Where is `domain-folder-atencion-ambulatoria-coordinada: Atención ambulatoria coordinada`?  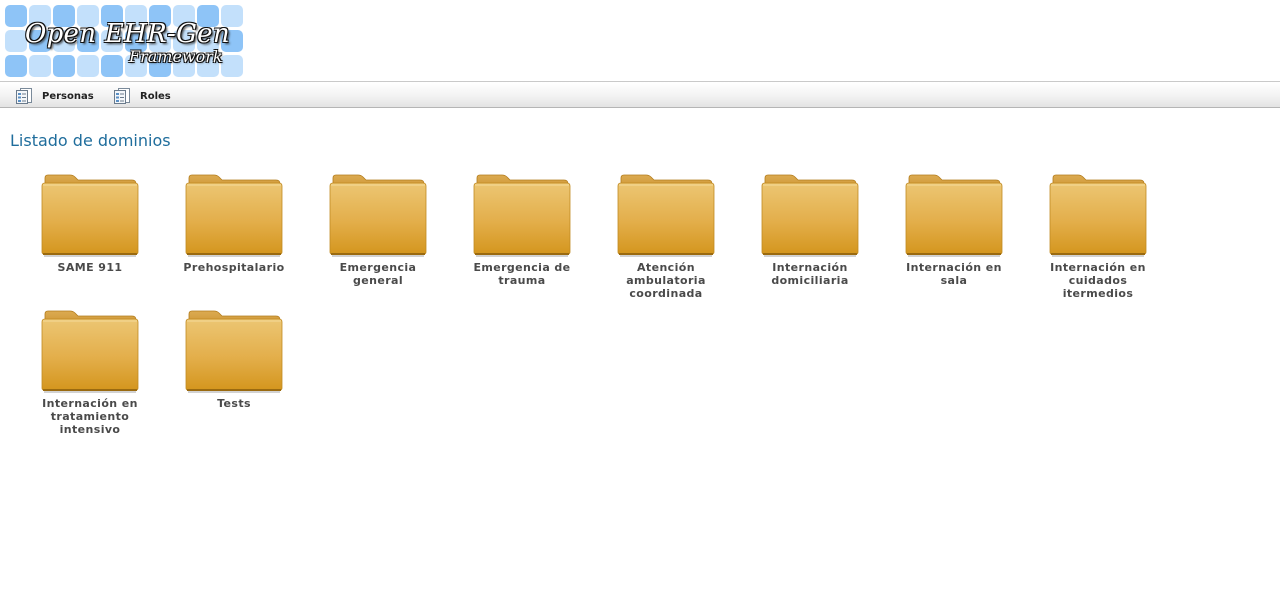
domain-folder-atencion-ambulatoria-coordinada: Atención ambulatoria coordinada is located at coordinates (666, 237).